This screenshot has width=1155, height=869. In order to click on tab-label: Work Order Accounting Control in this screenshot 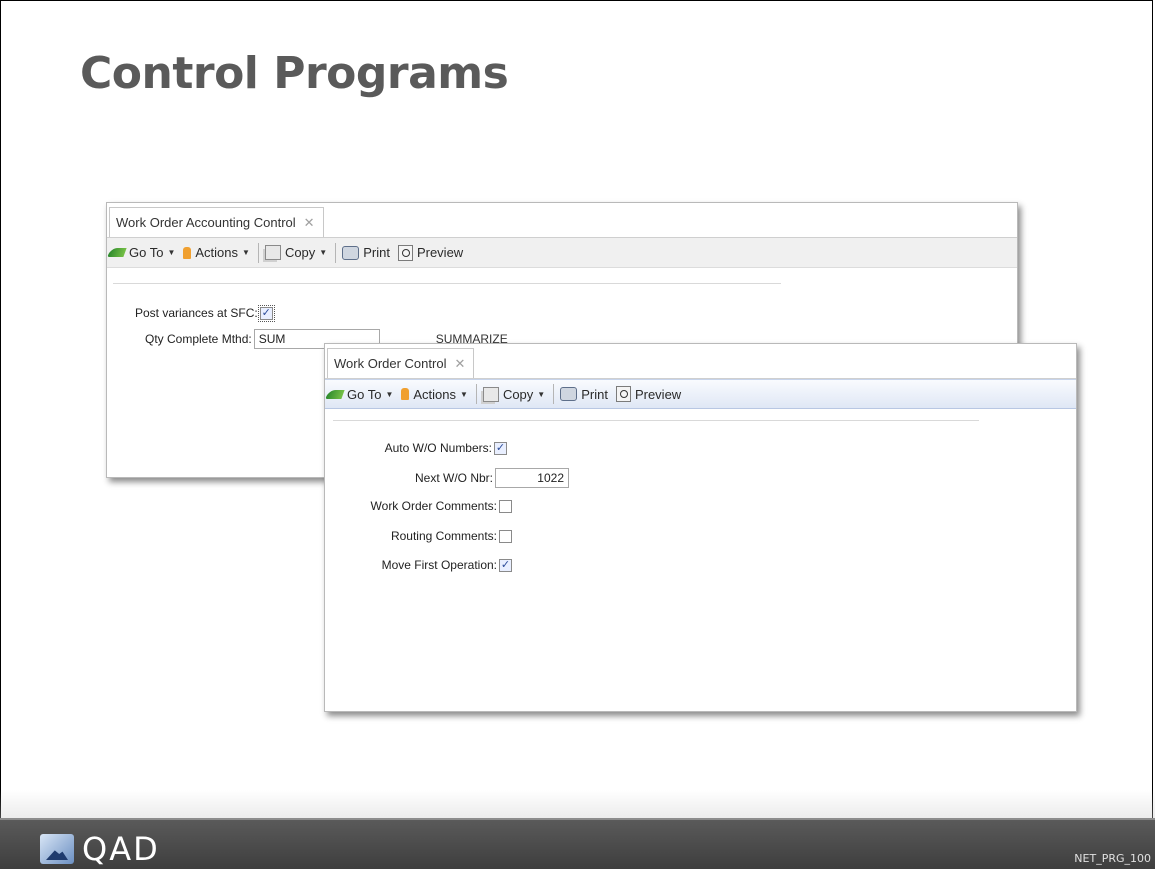, I will do `click(206, 222)`.